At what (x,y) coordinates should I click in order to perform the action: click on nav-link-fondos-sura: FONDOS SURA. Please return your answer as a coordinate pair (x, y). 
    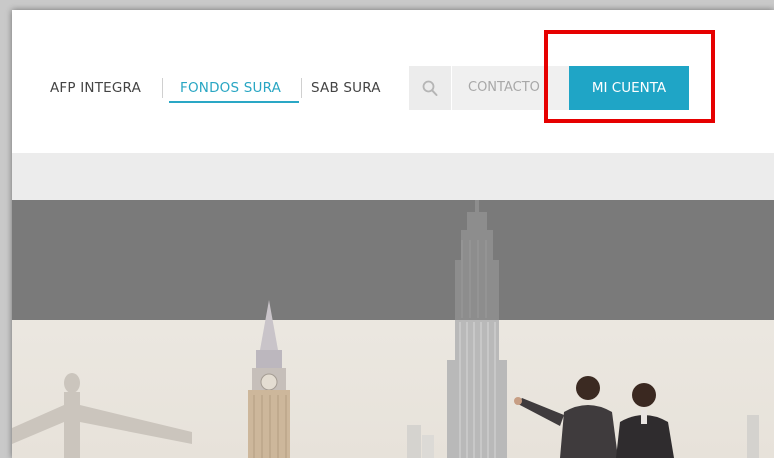
    Looking at the image, I should click on (230, 88).